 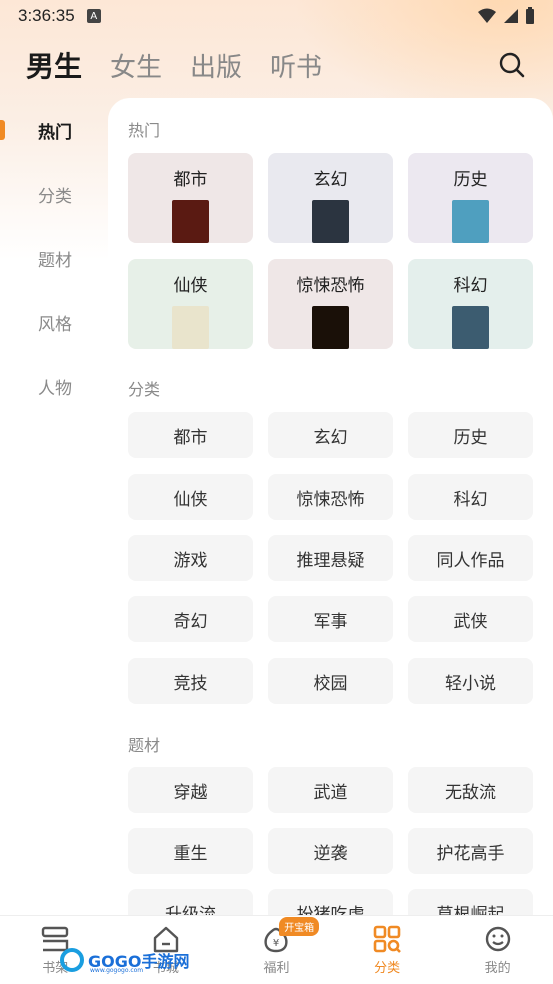 What do you see at coordinates (190, 619) in the screenshot?
I see `category-tag: 奇幻` at bounding box center [190, 619].